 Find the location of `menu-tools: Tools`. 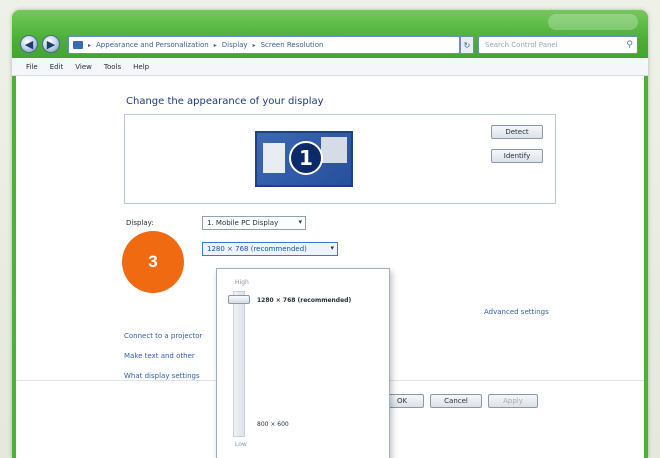

menu-tools: Tools is located at coordinates (112, 67).